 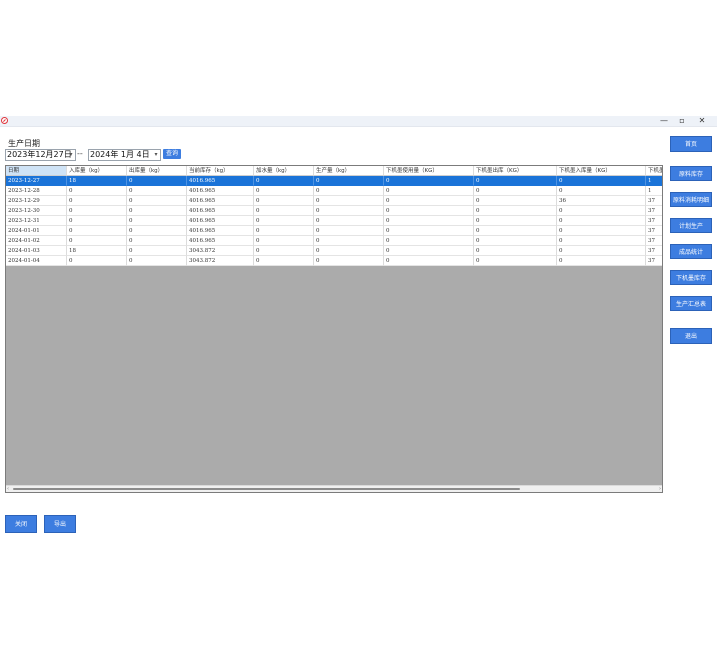 What do you see at coordinates (691, 251) in the screenshot?
I see `product-stats-button: 成品统计` at bounding box center [691, 251].